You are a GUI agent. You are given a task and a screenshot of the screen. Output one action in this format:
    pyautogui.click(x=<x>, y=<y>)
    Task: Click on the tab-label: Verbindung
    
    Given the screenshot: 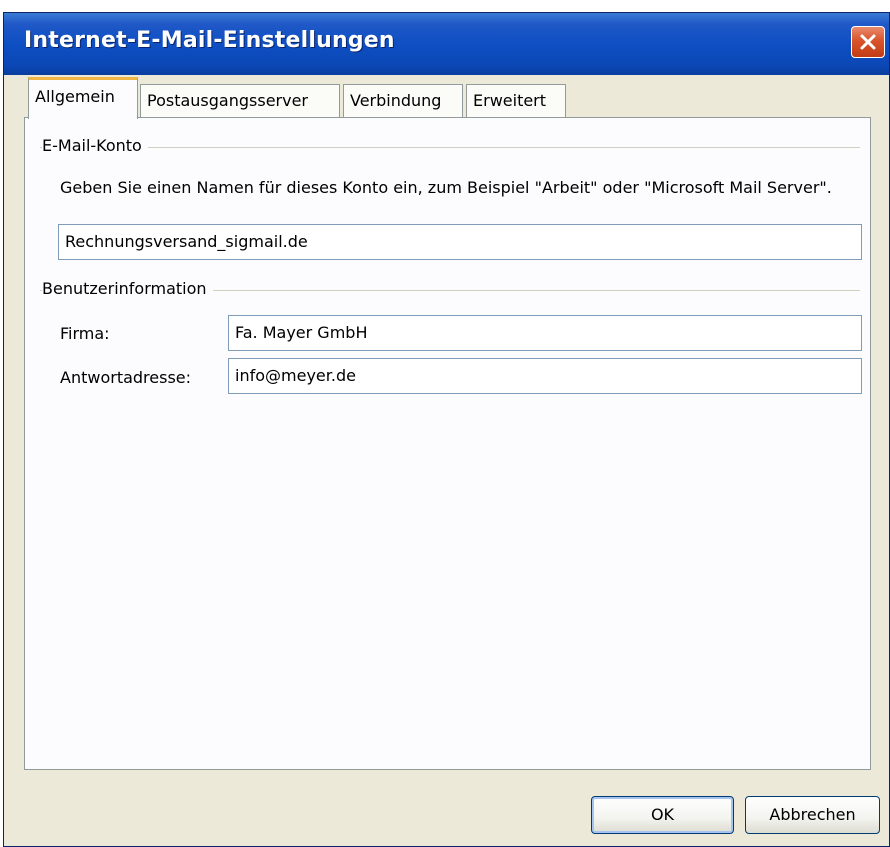 What is the action you would take?
    pyautogui.click(x=396, y=100)
    